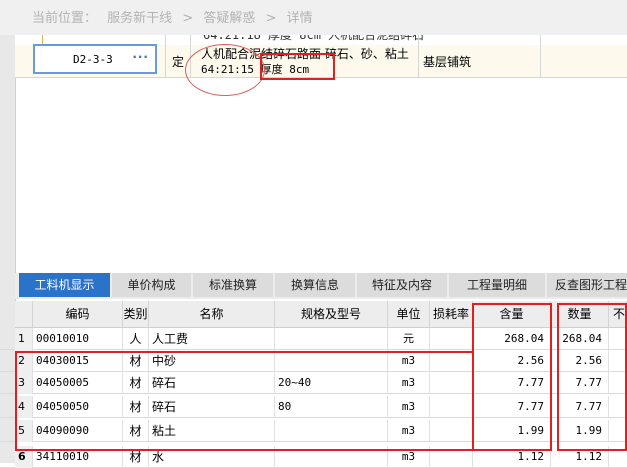 The image size is (627, 468). What do you see at coordinates (139, 18) in the screenshot?
I see `breadcrumb-item-service: 服务新干线` at bounding box center [139, 18].